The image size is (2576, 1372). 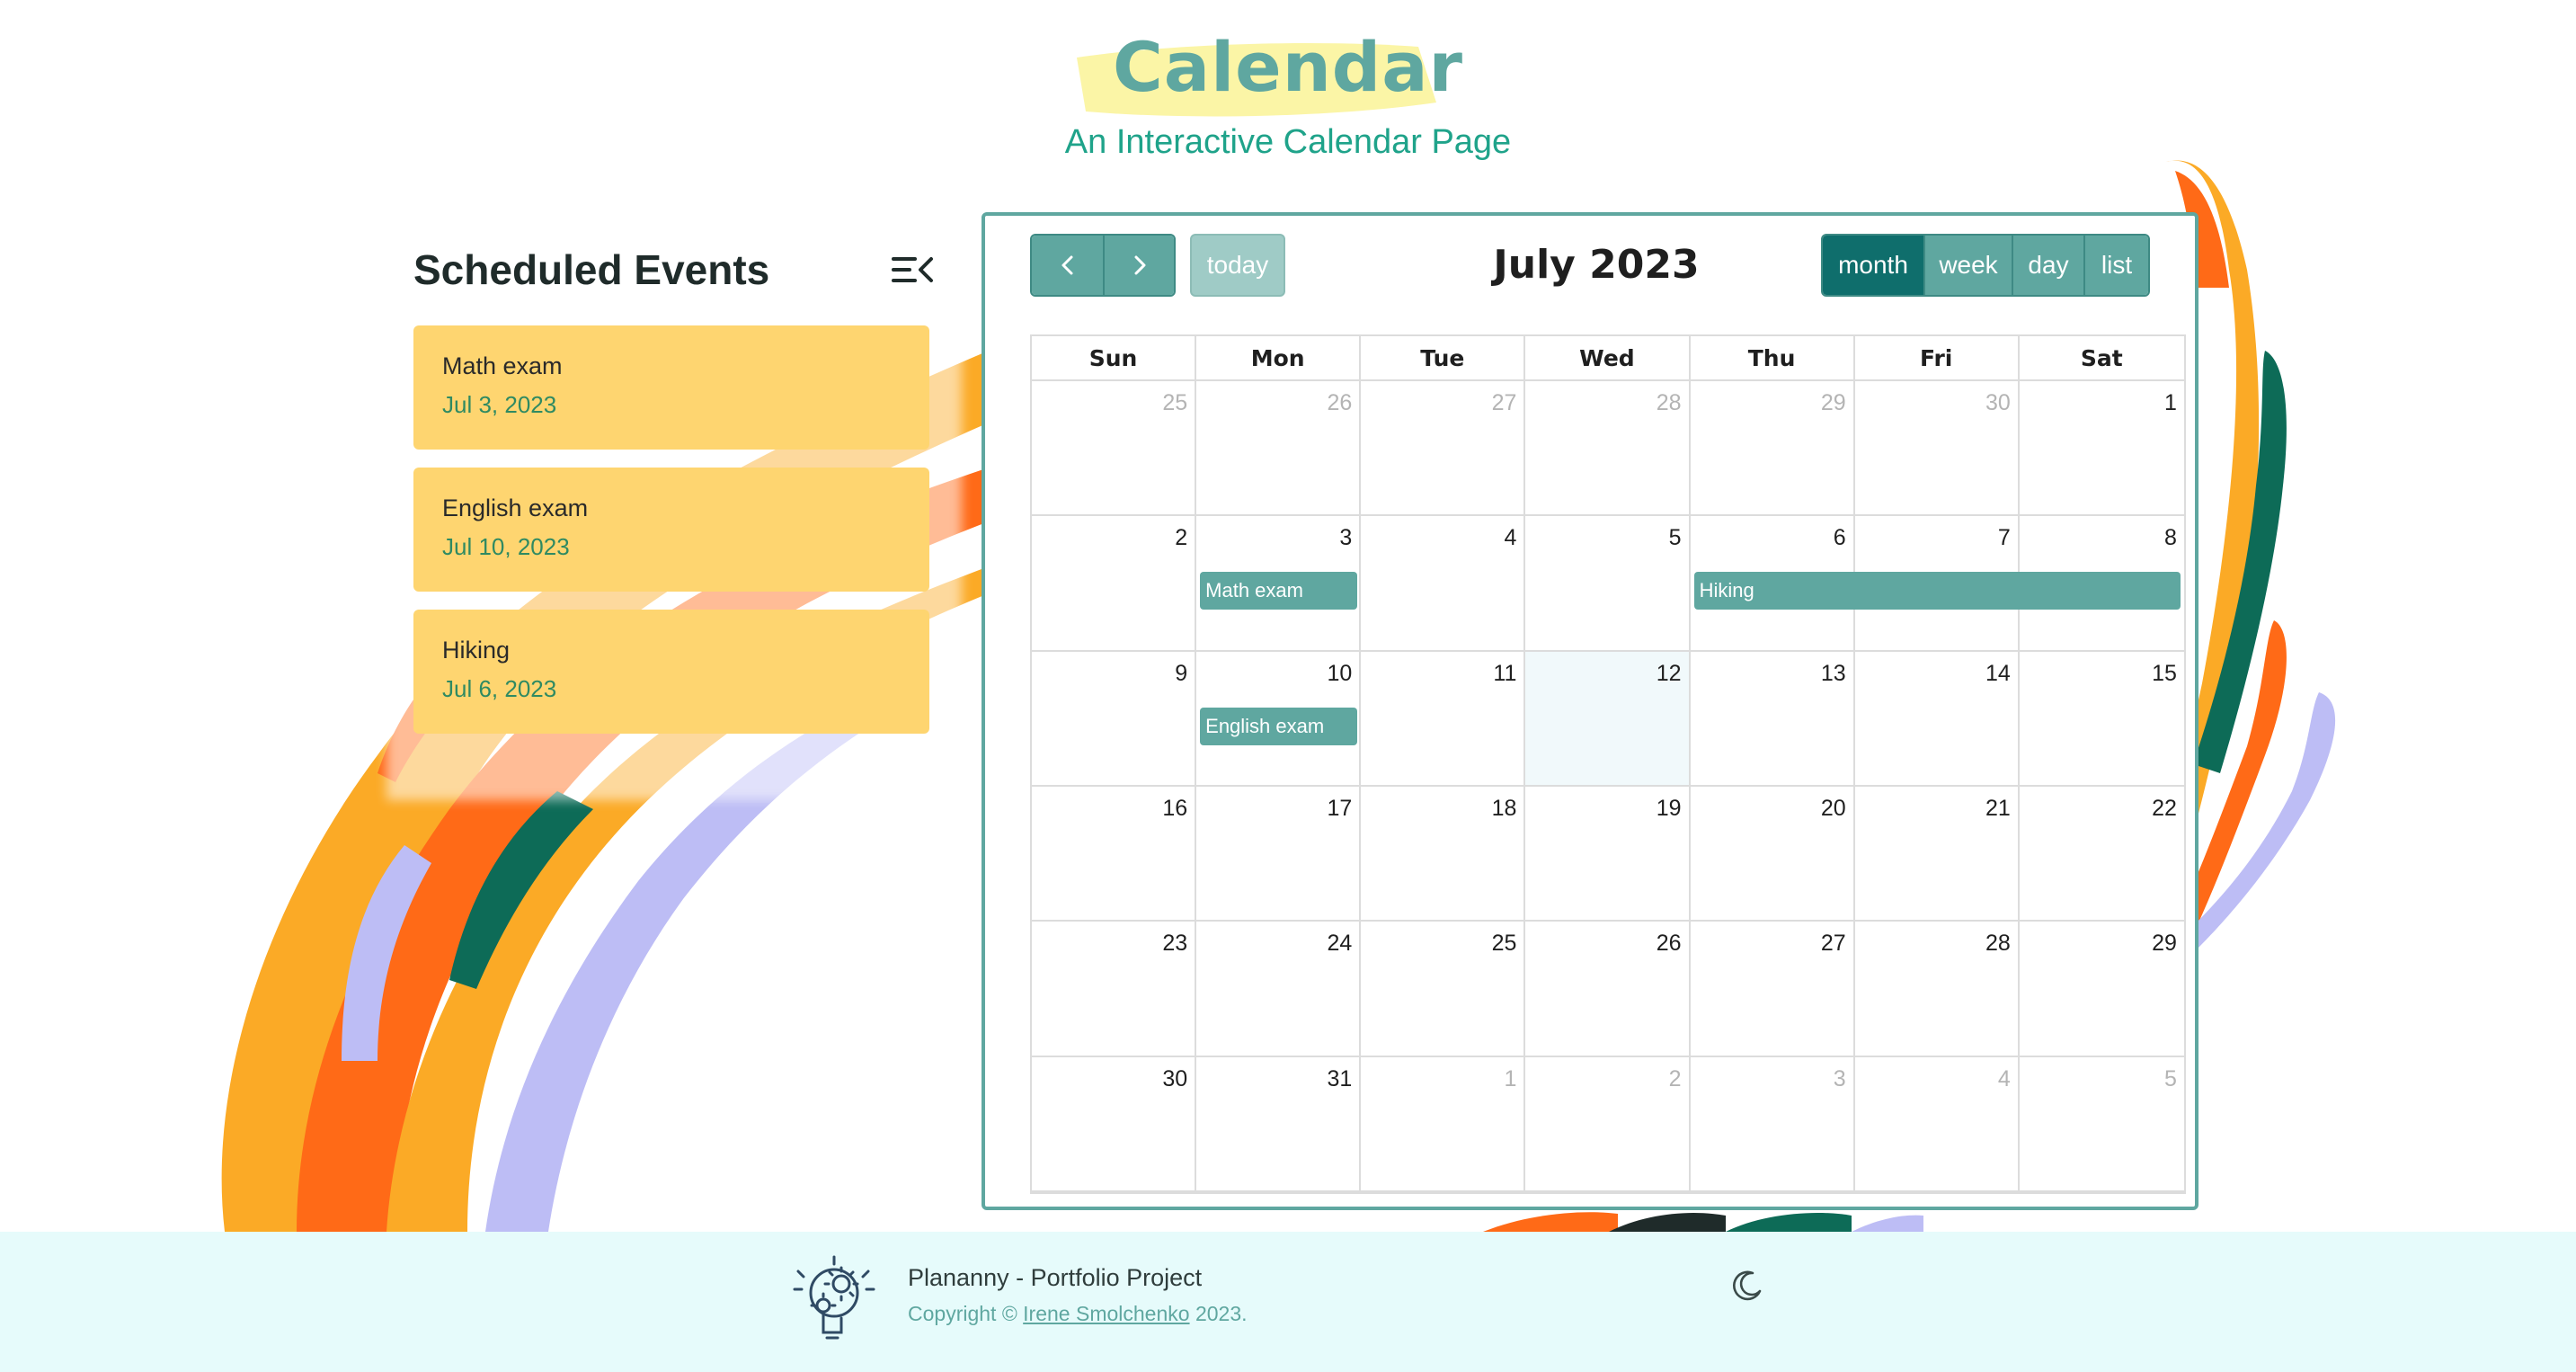 I want to click on view-list-button: list, so click(x=2115, y=265).